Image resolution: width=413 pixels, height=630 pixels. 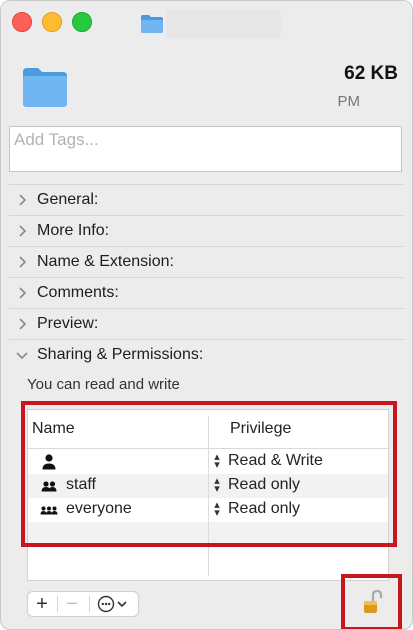 I want to click on section-label: Sharing & Permissions:, so click(x=120, y=354).